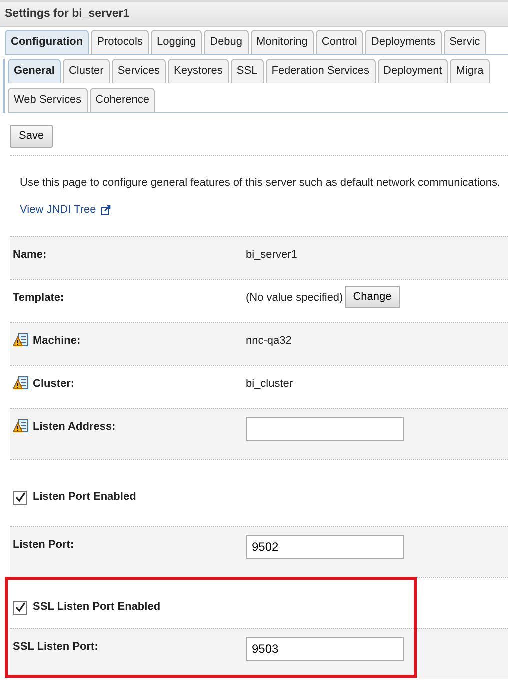 This screenshot has height=687, width=508. What do you see at coordinates (270, 384) in the screenshot?
I see `field-value: bi_cluster` at bounding box center [270, 384].